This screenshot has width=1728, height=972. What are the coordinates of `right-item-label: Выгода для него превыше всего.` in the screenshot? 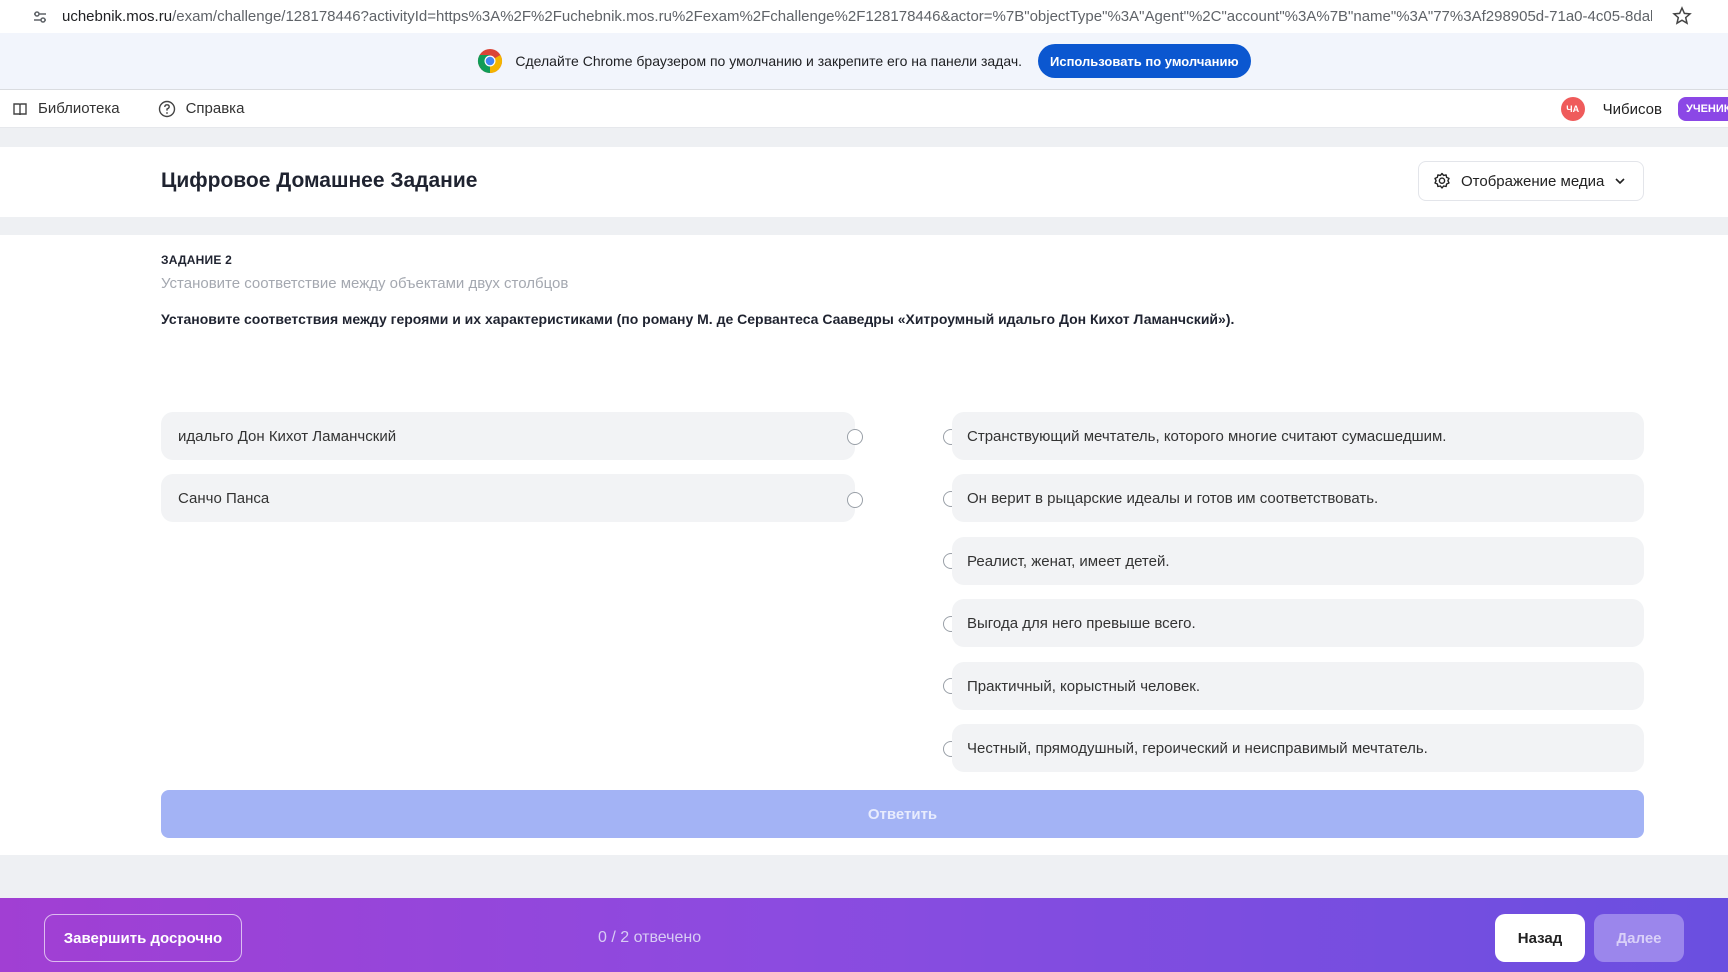 It's located at (1081, 623).